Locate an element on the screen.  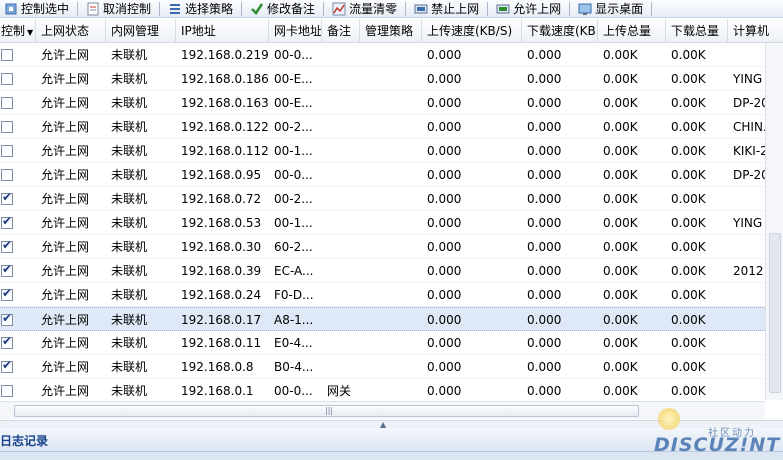
column-header-lan: 内网管理 is located at coordinates (141, 31).